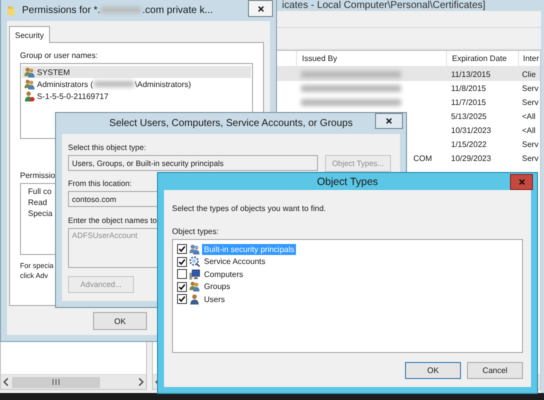  I want to click on field-label: Permissio, so click(38, 175).